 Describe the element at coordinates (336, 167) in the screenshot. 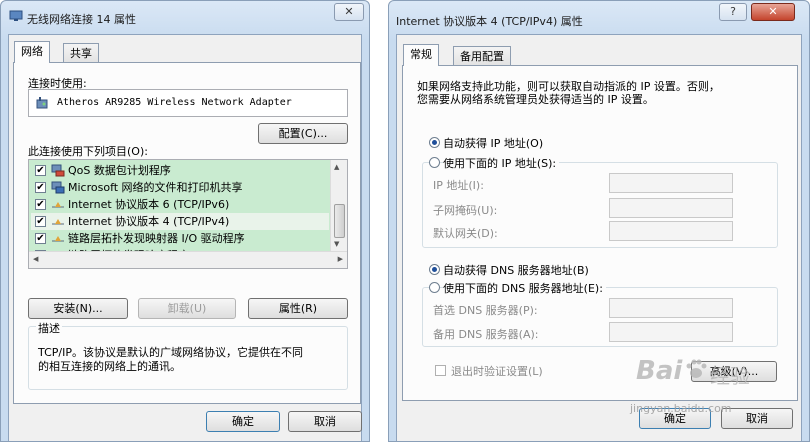

I see `scroll-up-arrow-icon: ▲` at that location.